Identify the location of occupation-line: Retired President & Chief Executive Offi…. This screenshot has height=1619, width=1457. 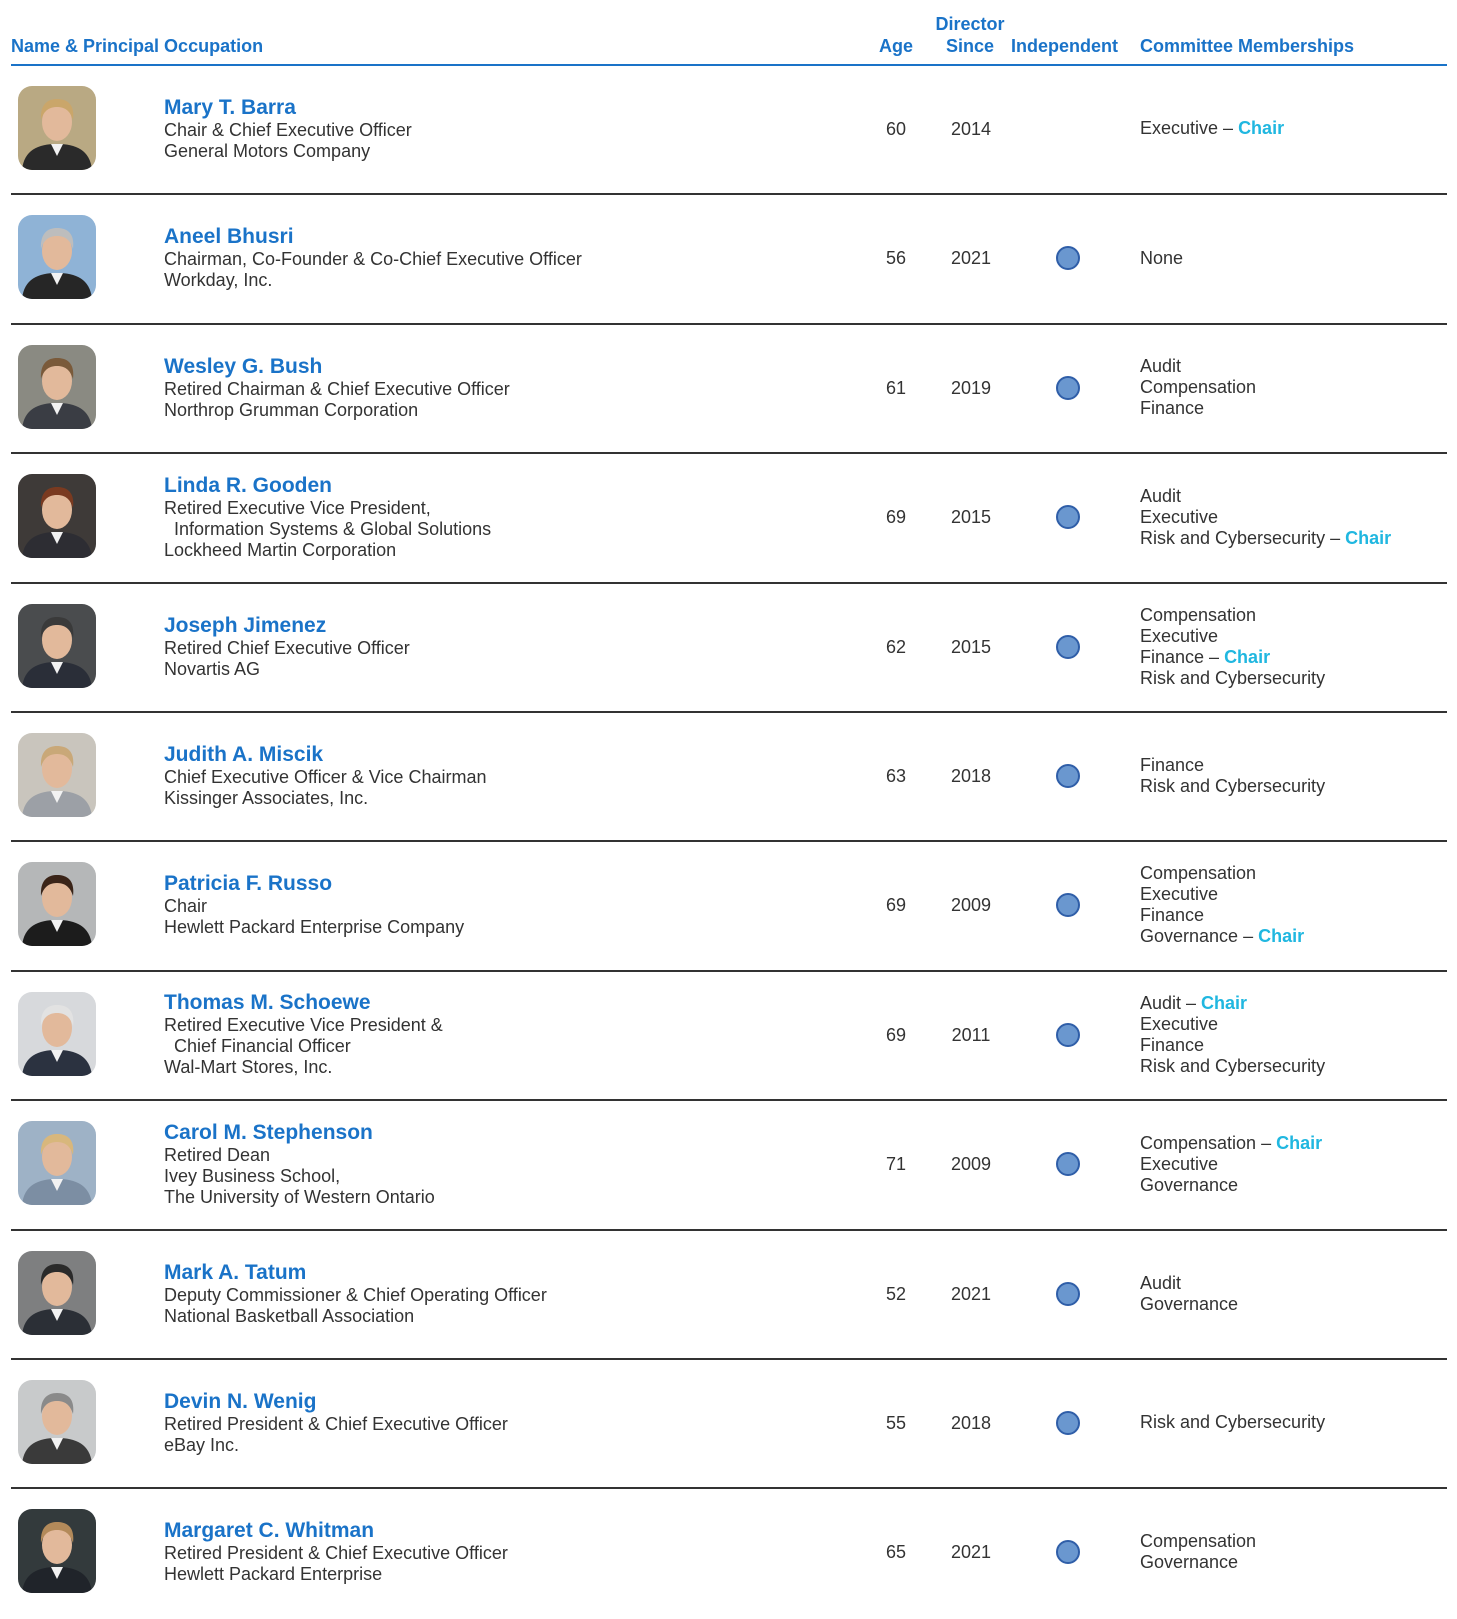
(336, 1424).